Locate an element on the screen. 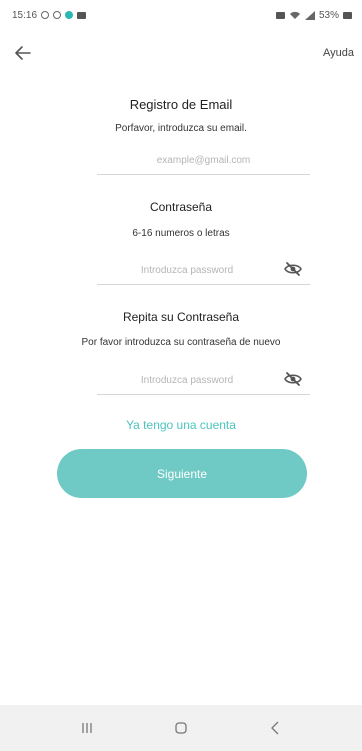 The image size is (362, 751). have-account-link: Ya tengo una cuenta is located at coordinates (181, 425).